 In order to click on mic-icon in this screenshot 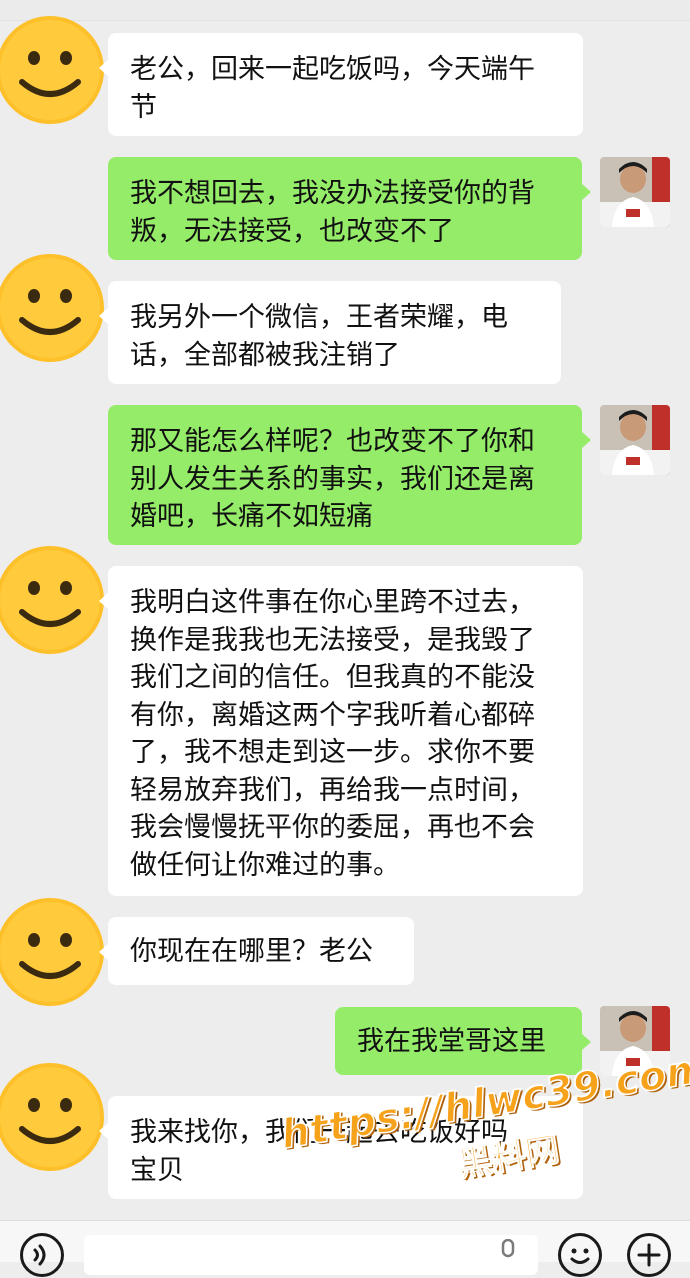, I will do `click(508, 1251)`.